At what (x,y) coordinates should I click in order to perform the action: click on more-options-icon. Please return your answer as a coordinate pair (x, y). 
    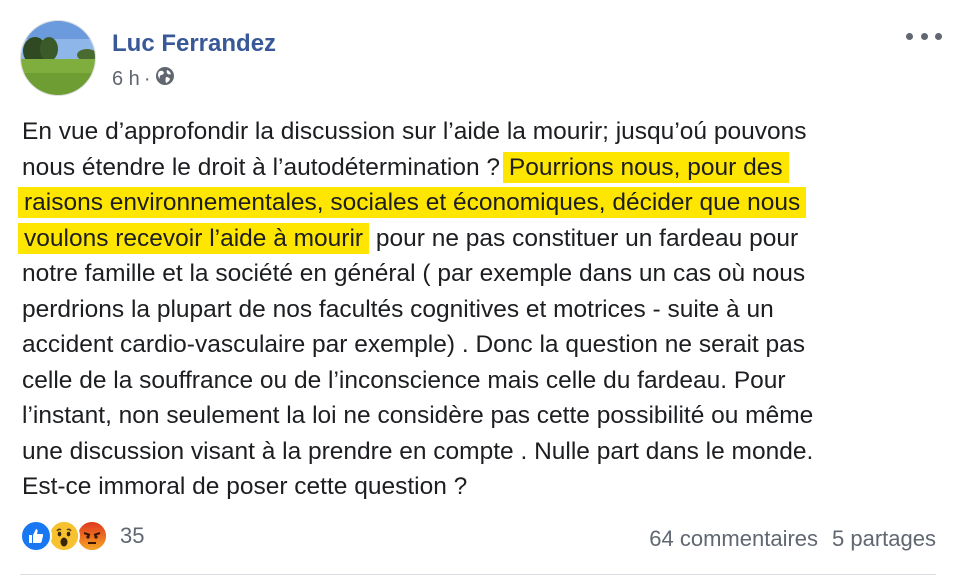
    Looking at the image, I should click on (924, 36).